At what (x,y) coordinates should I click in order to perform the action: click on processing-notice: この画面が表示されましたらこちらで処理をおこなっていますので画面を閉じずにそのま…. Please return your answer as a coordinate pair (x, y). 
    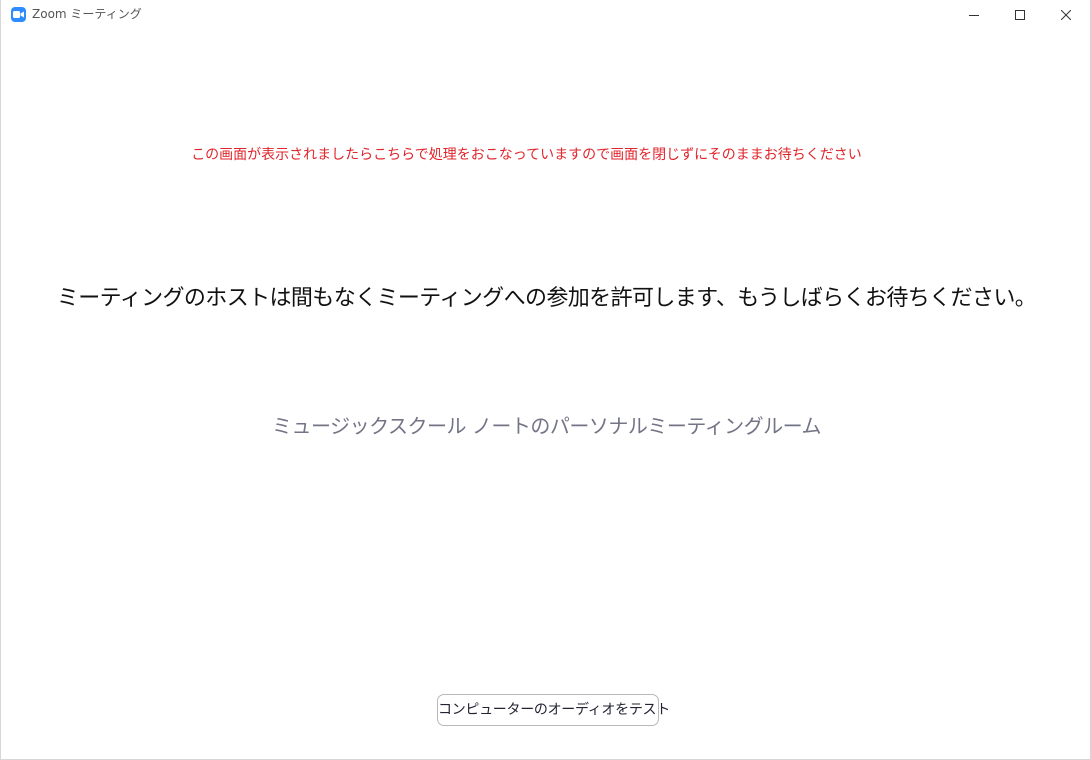
    Looking at the image, I should click on (526, 155).